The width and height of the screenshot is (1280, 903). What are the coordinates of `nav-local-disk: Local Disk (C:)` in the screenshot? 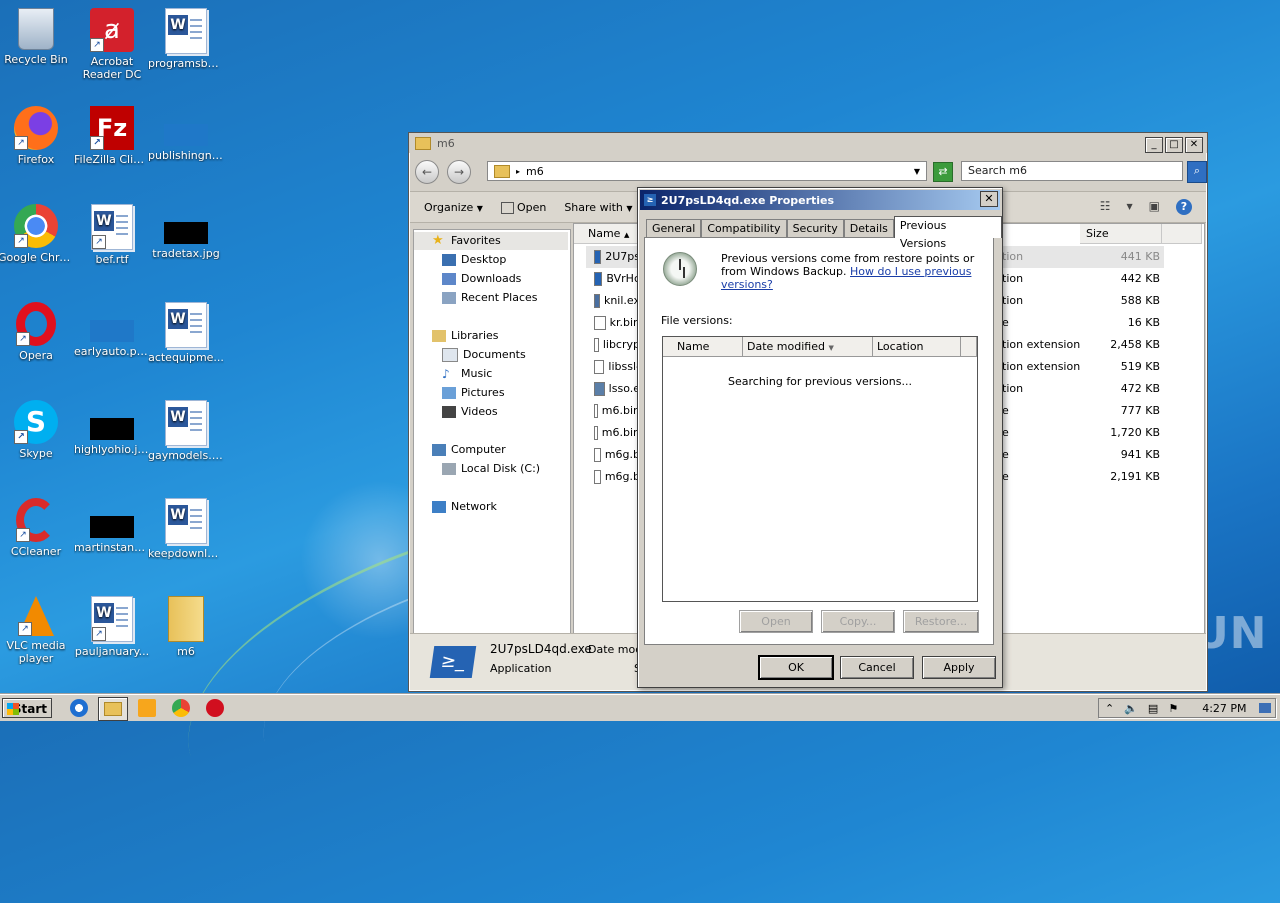 It's located at (491, 469).